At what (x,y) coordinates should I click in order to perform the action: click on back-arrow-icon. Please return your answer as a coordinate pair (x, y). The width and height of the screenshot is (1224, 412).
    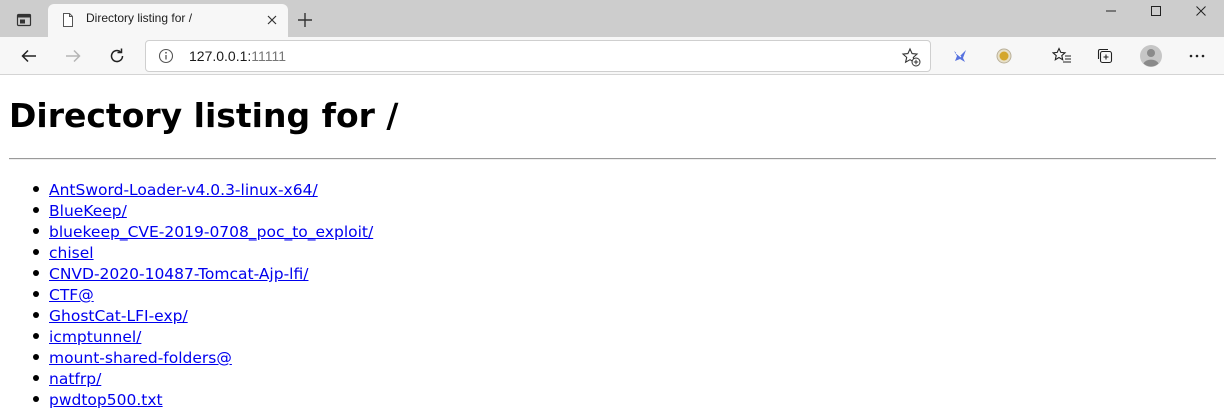
    Looking at the image, I should click on (28, 56).